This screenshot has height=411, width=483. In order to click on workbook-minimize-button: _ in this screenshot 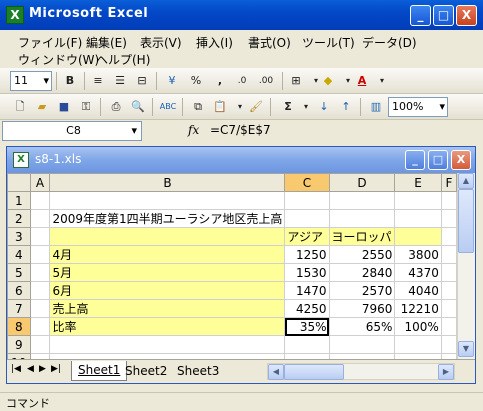, I will do `click(415, 160)`.